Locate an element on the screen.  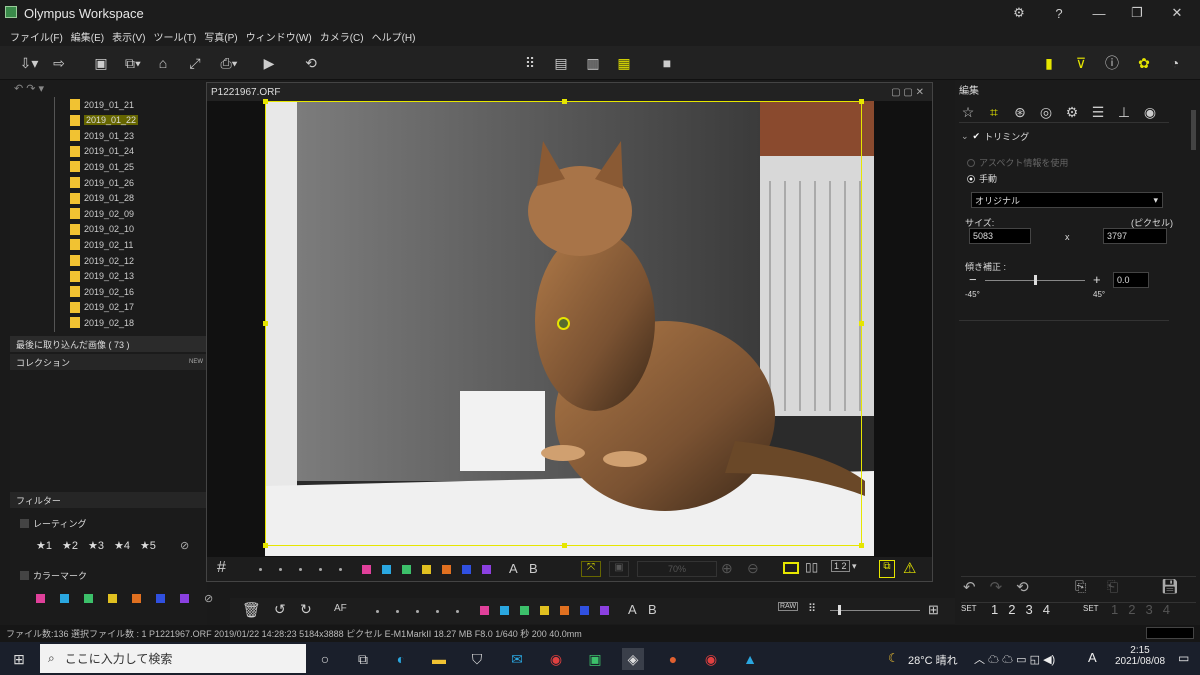
menu-edit: 編集(E) is located at coordinates (87, 36).